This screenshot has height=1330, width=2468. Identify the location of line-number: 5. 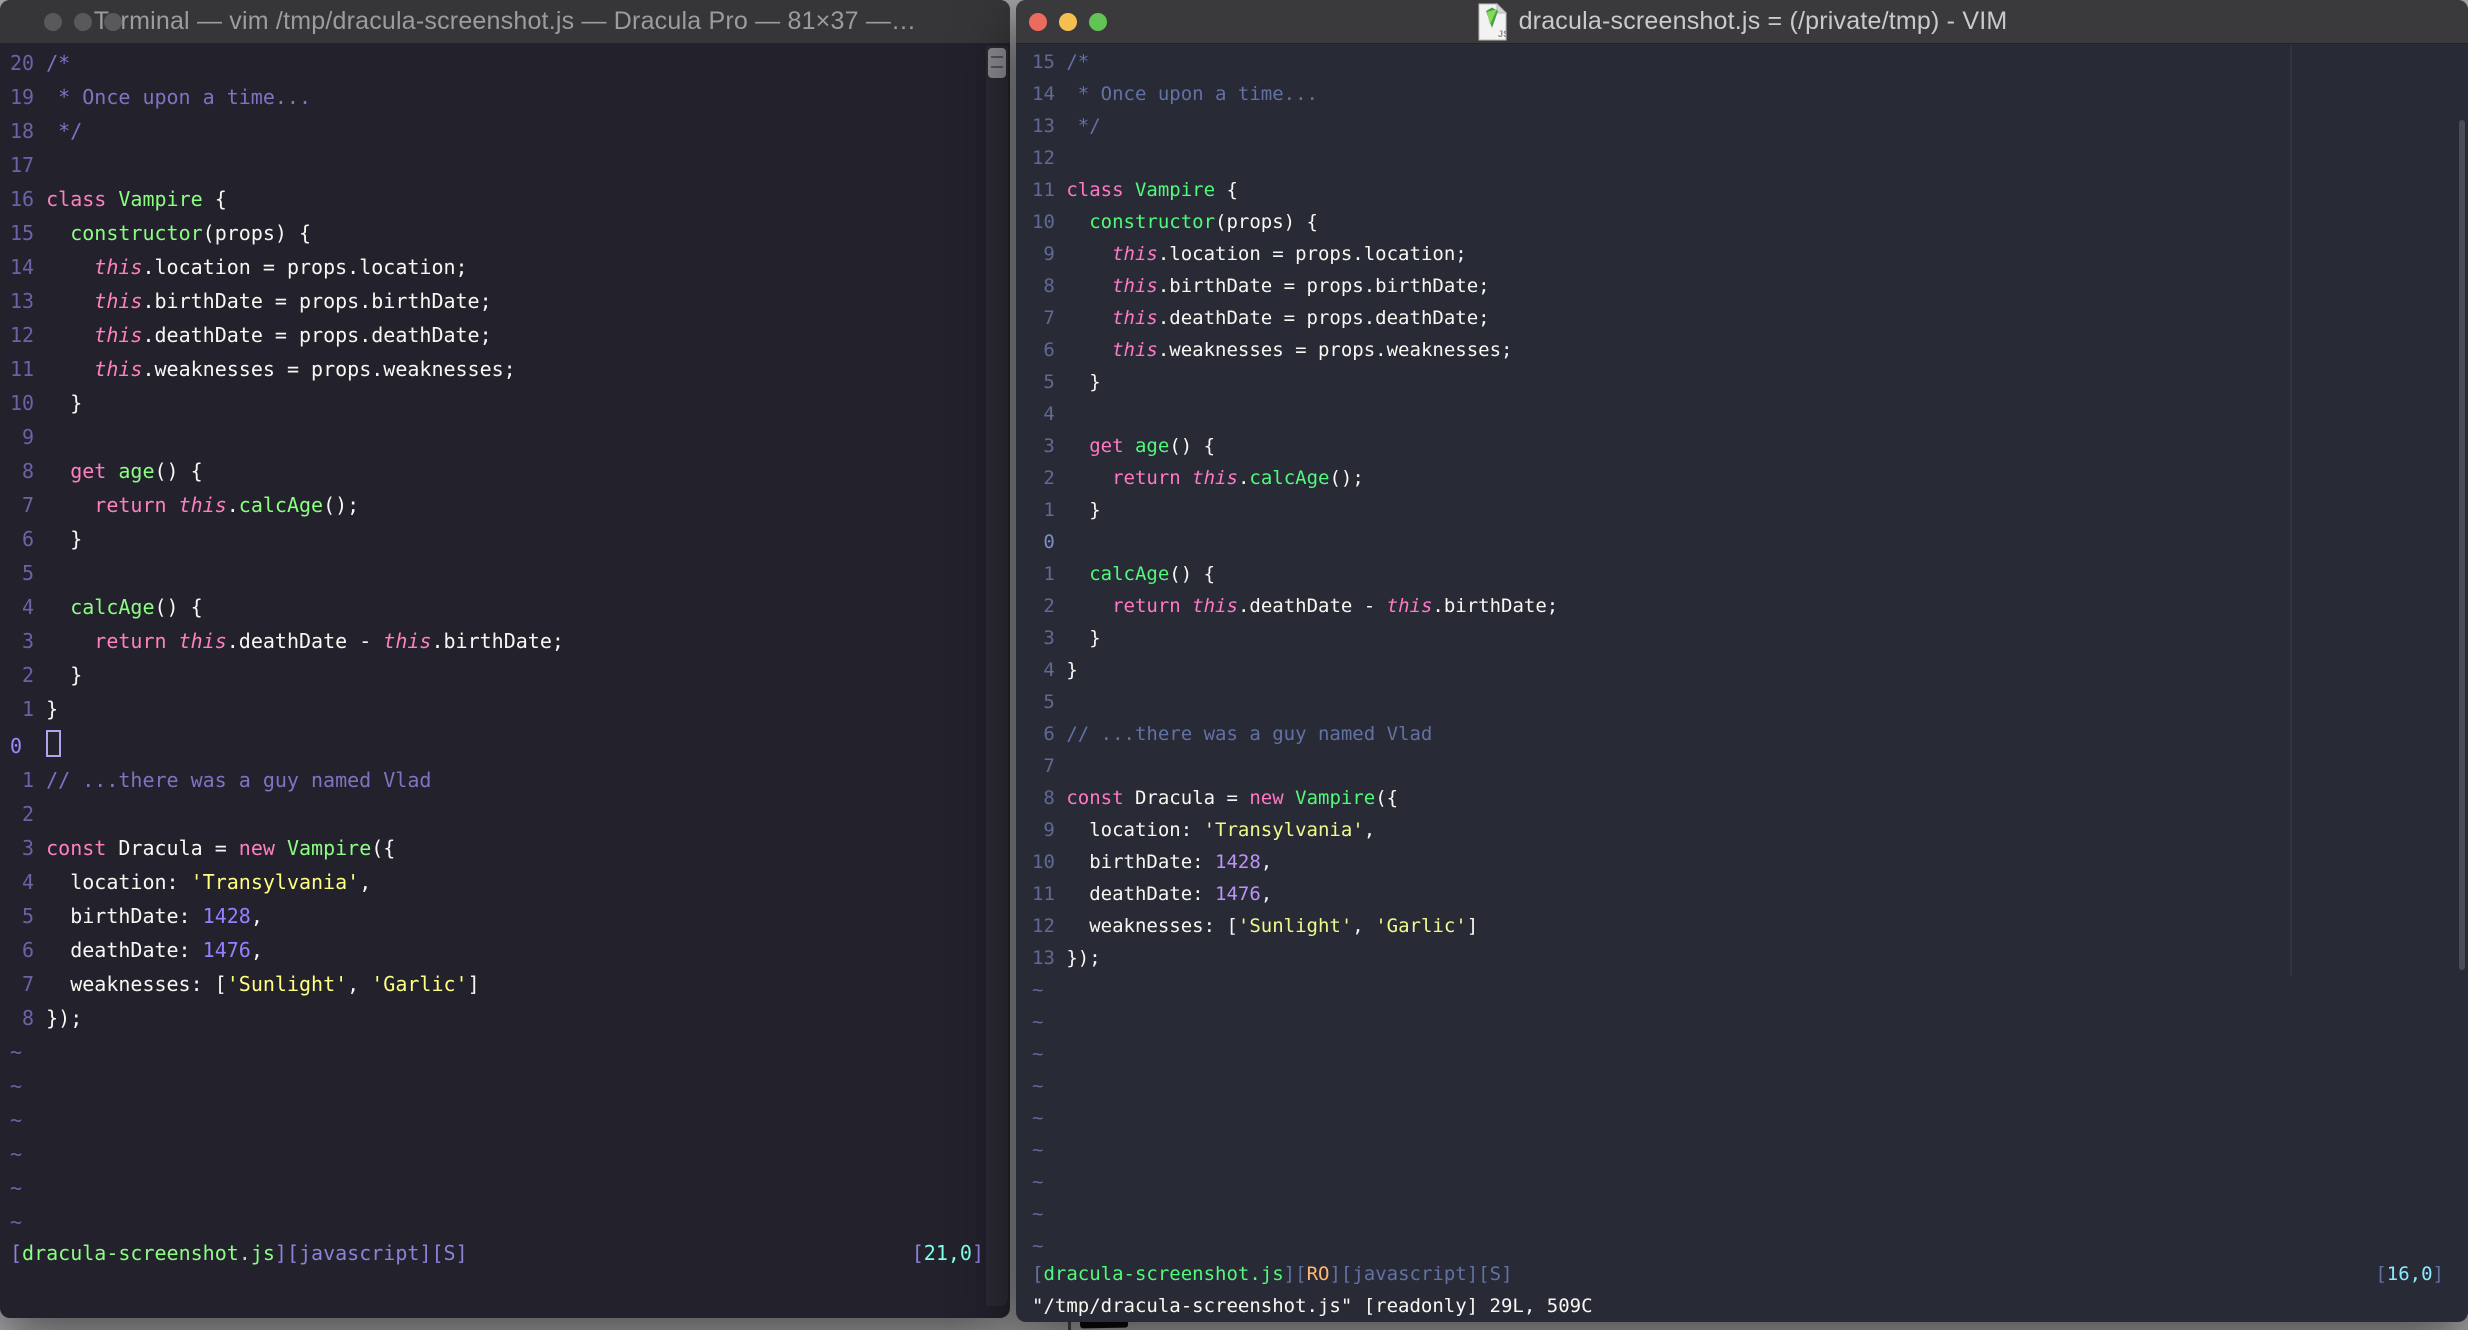
(28, 573).